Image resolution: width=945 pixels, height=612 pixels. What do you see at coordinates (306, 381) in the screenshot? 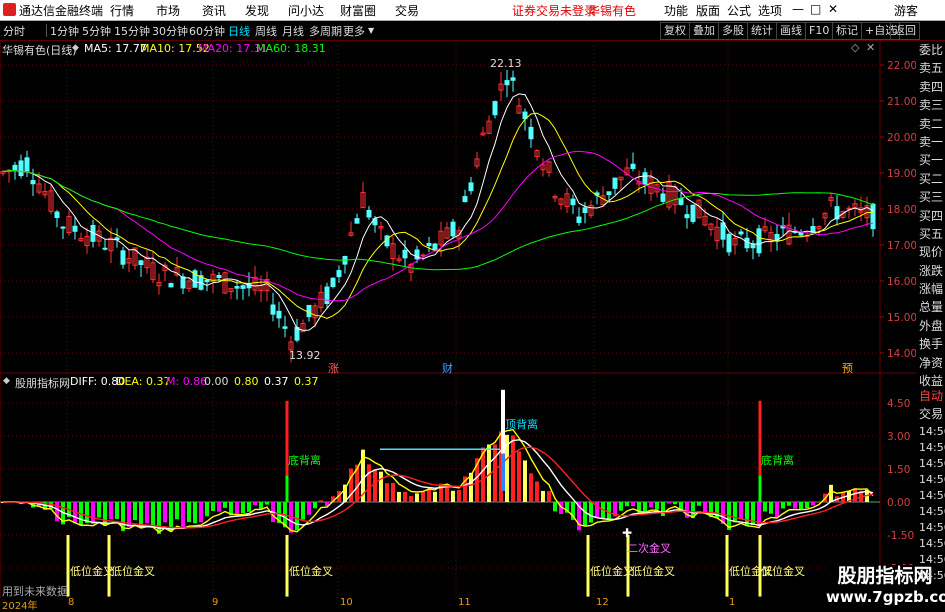
I see `legend-v3: 0.37` at bounding box center [306, 381].